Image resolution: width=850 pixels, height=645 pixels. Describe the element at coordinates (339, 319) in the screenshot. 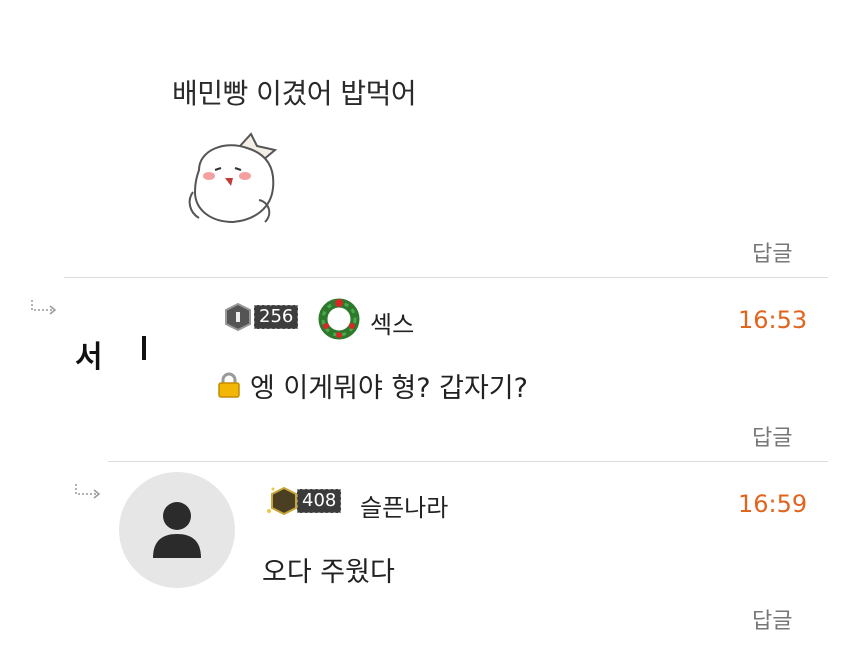

I see `wreath-icon` at that location.